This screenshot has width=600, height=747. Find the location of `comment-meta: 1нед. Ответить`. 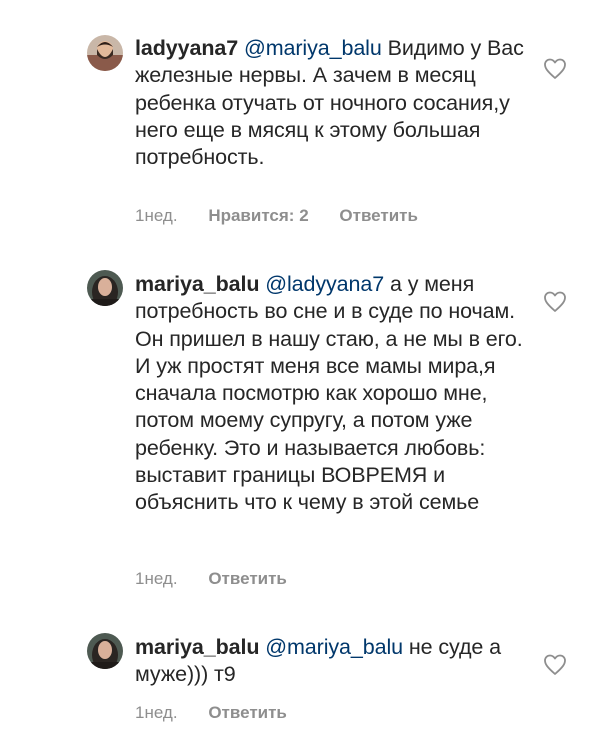

comment-meta: 1нед. Ответить is located at coordinates (224, 713).